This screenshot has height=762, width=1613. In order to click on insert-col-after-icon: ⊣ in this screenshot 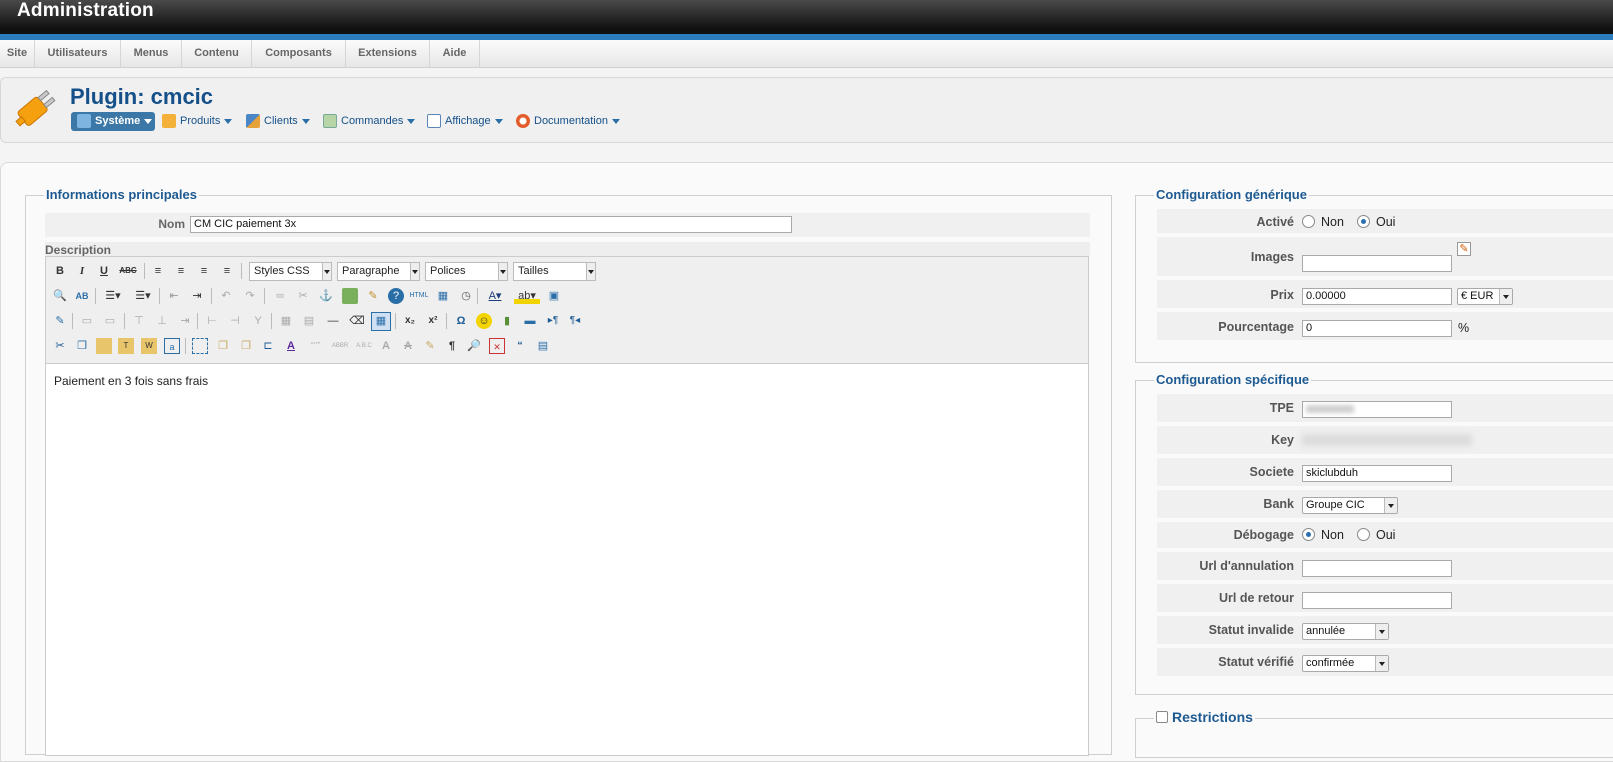, I will do `click(235, 321)`.